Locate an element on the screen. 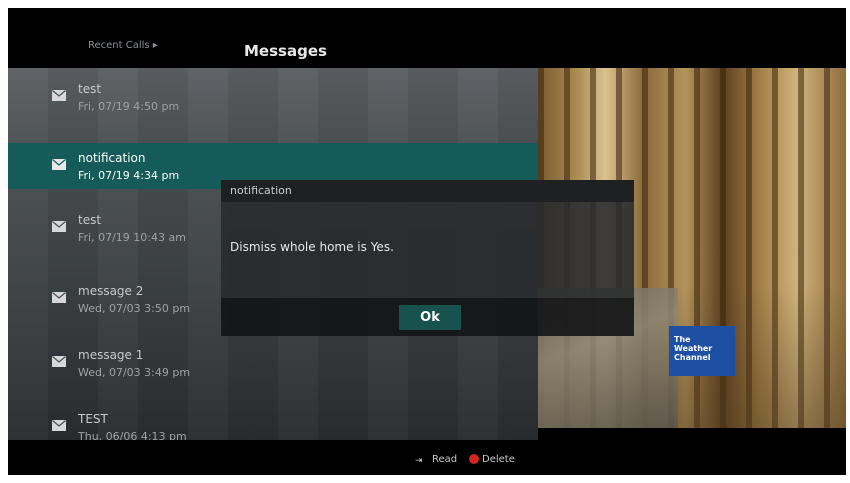 This screenshot has width=850, height=483. message-item: message 1 Wed, 07/03 3:49 pm is located at coordinates (273, 363).